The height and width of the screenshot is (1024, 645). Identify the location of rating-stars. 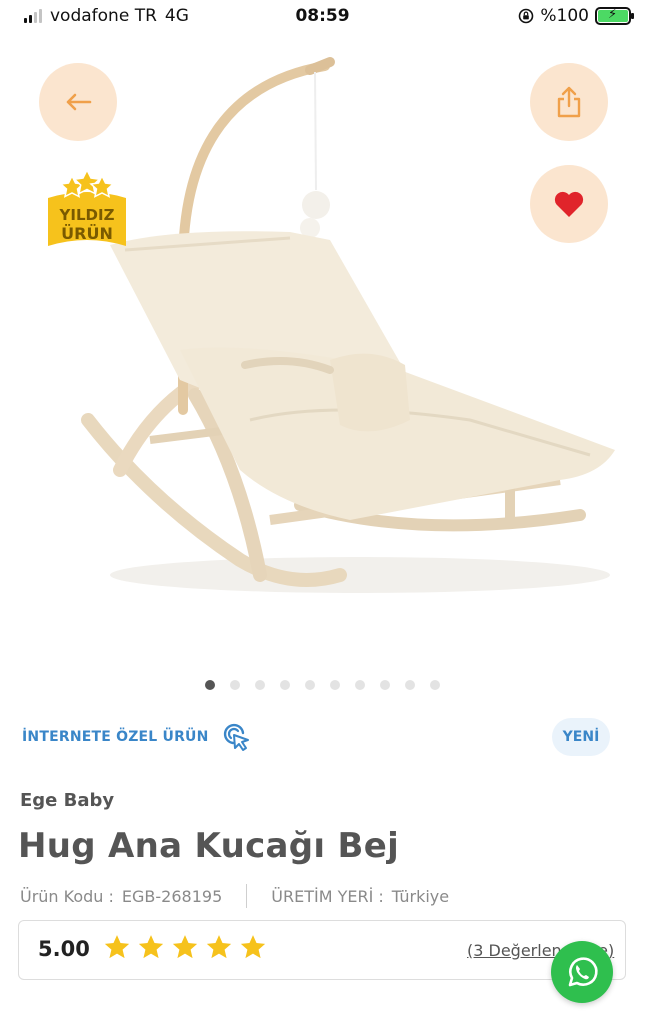
(185, 947).